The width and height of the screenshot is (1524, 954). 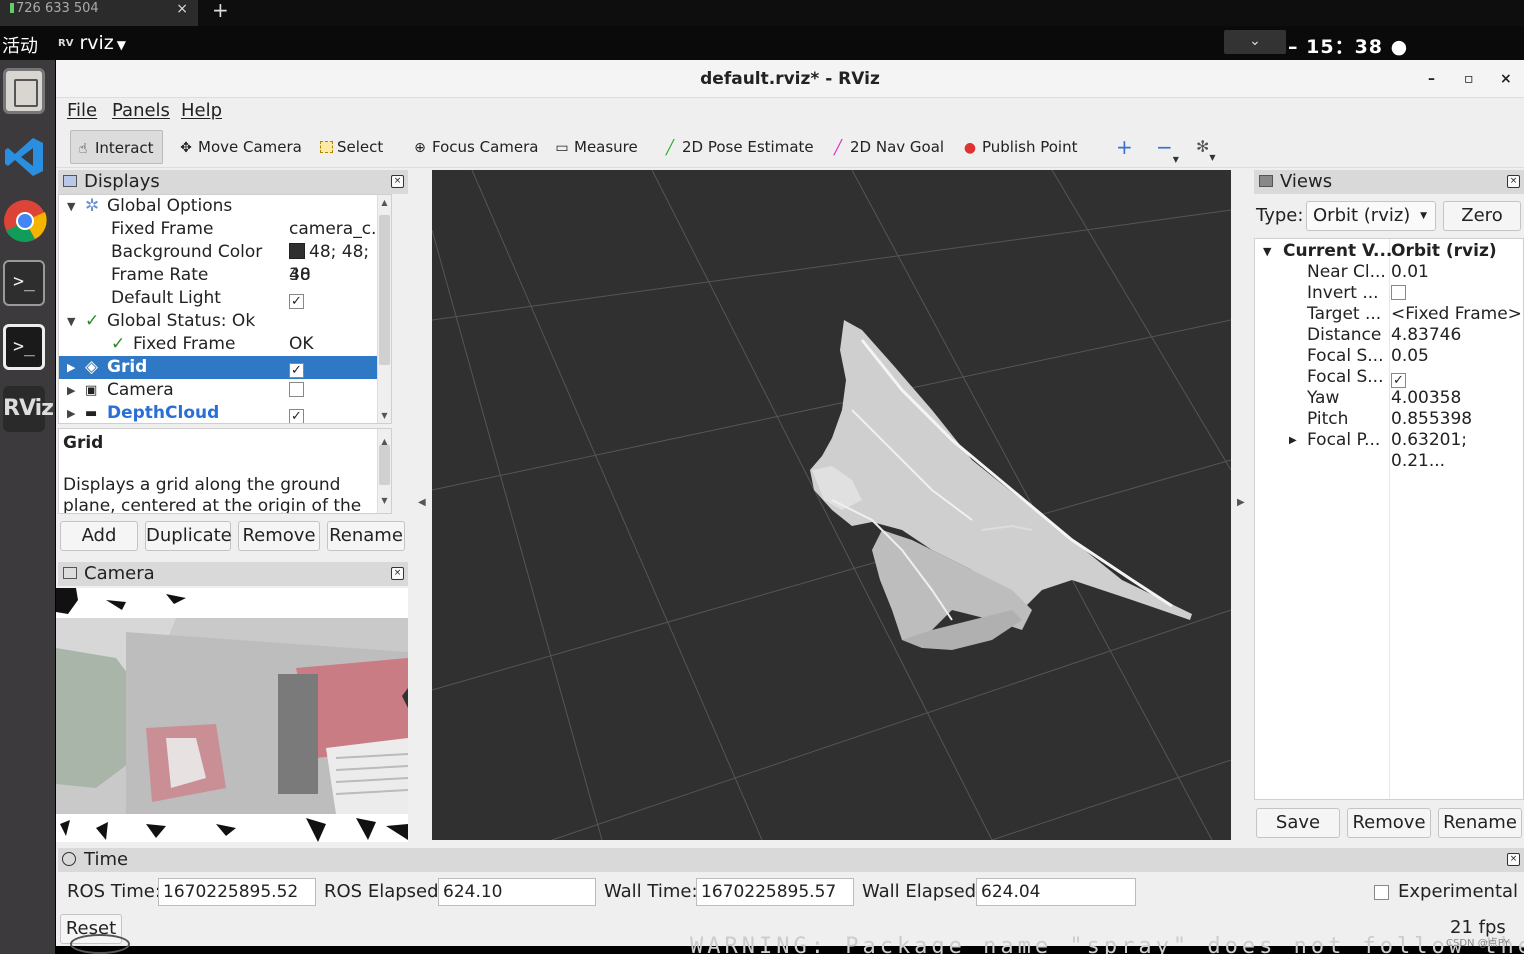 I want to click on view-row-focal-shape: Focal S... ✓, so click(x=1389, y=377).